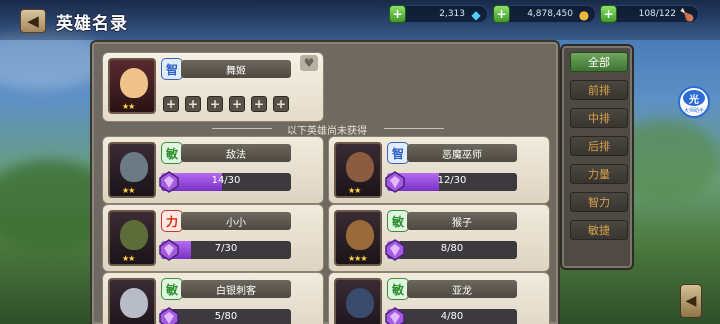 Image resolution: width=720 pixels, height=324 pixels. What do you see at coordinates (462, 221) in the screenshot?
I see `hero-name: 猴子` at bounding box center [462, 221].